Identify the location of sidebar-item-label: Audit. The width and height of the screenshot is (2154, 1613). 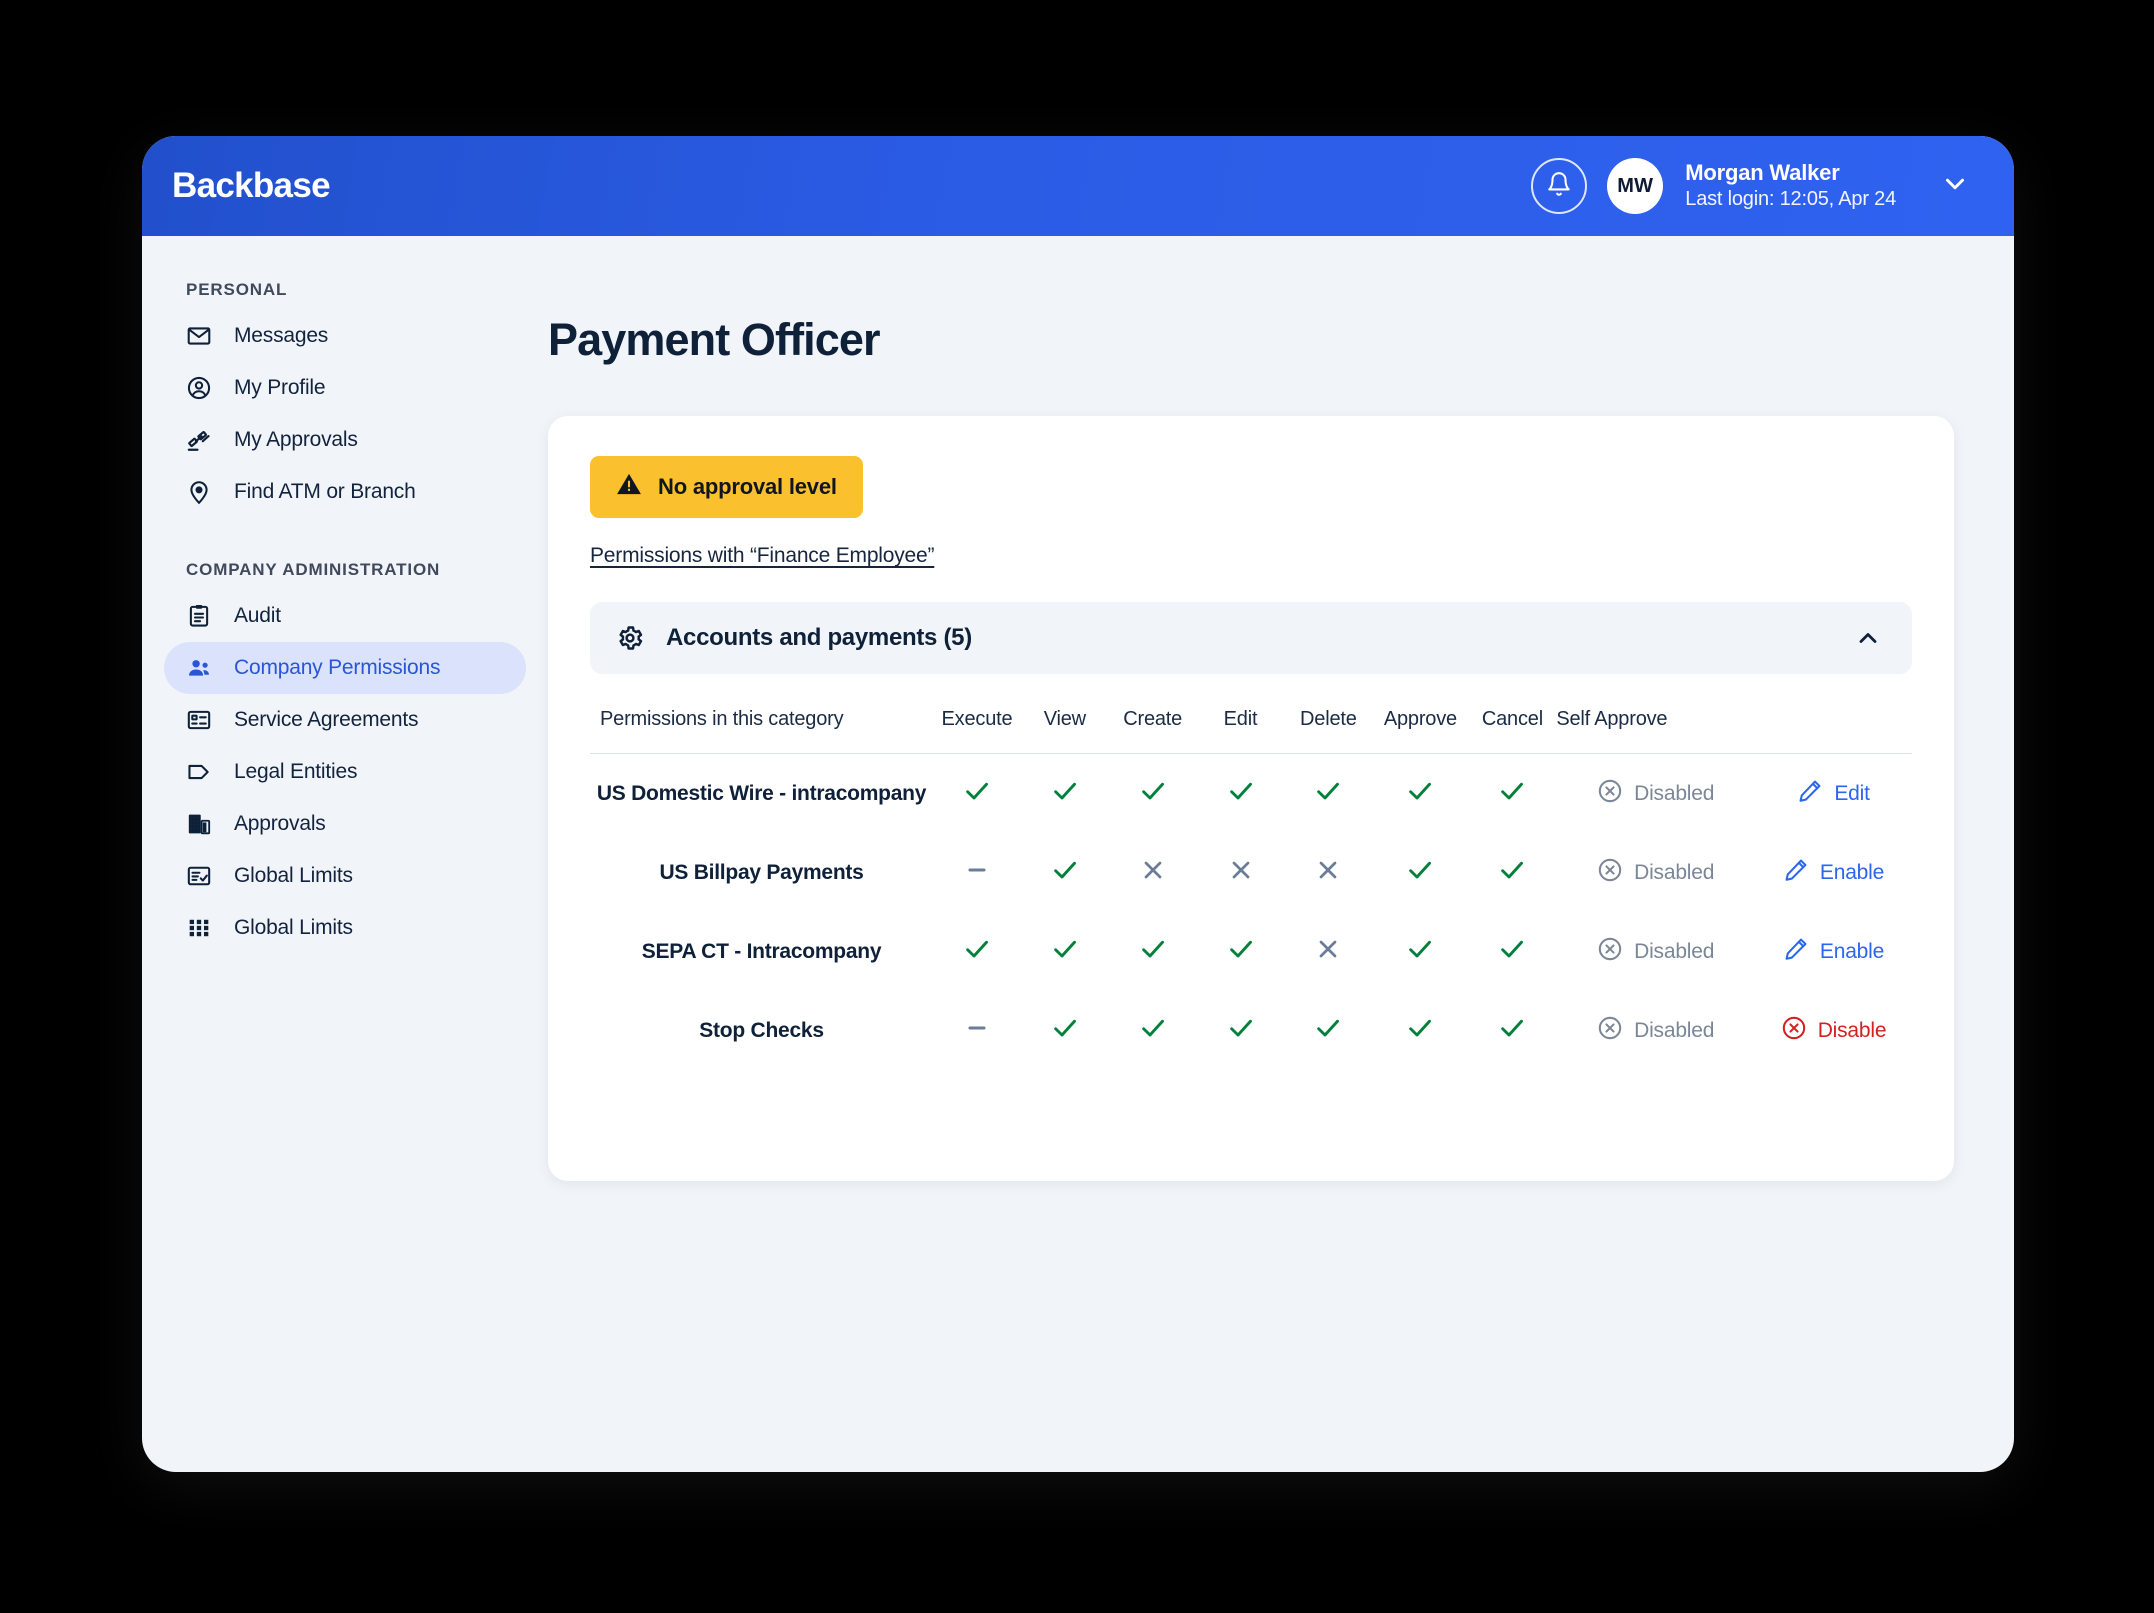
(257, 615).